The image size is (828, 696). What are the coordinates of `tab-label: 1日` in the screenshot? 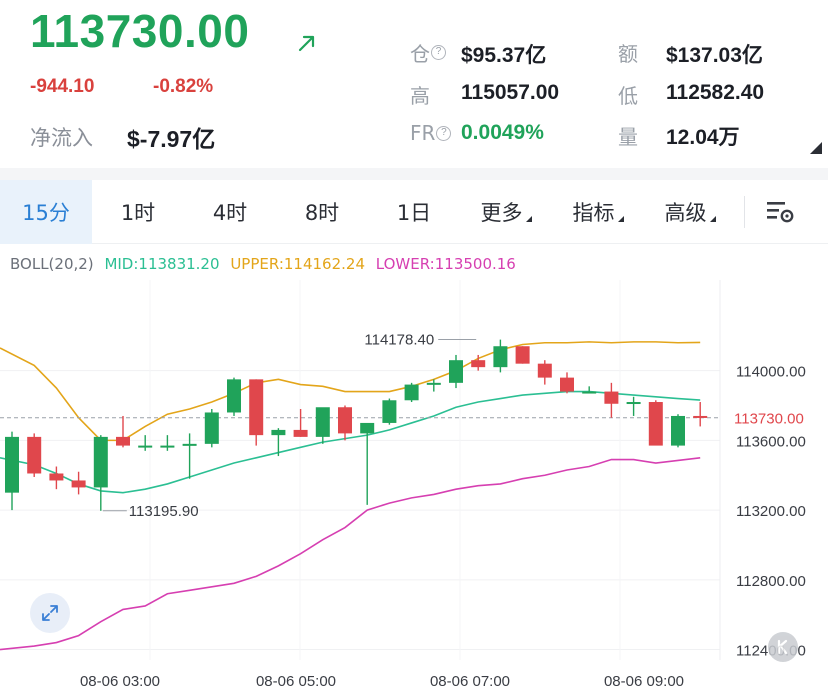 It's located at (414, 213).